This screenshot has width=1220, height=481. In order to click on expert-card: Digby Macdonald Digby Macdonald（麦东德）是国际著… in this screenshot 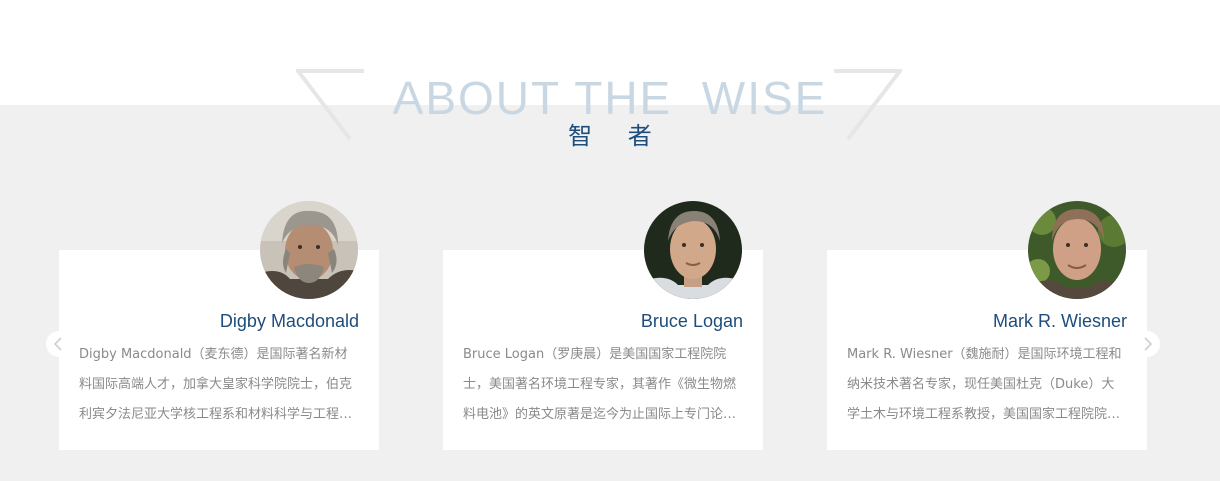, I will do `click(219, 325)`.